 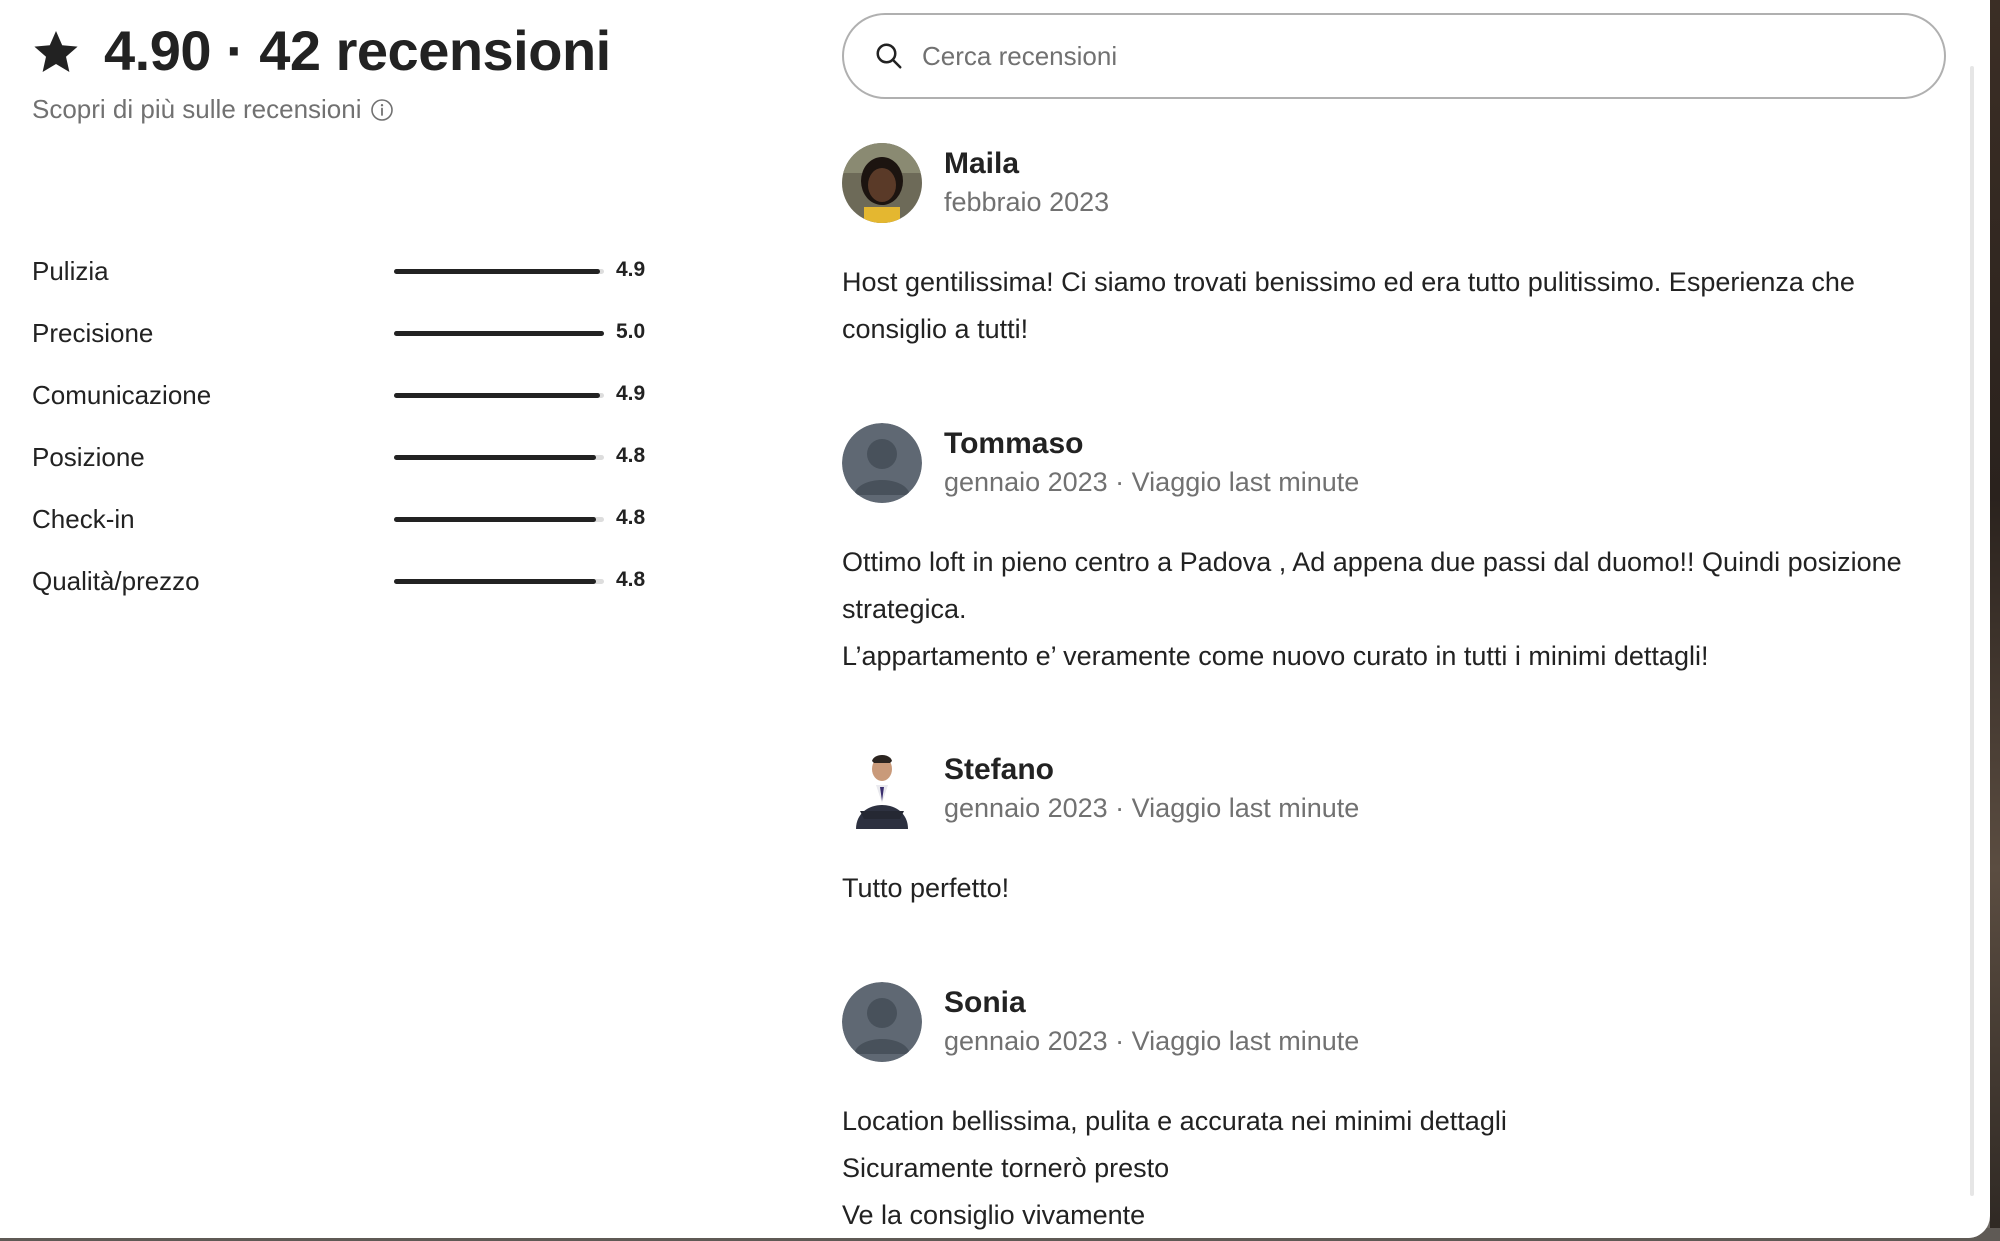 What do you see at coordinates (1402, 56) in the screenshot?
I see `search-input` at bounding box center [1402, 56].